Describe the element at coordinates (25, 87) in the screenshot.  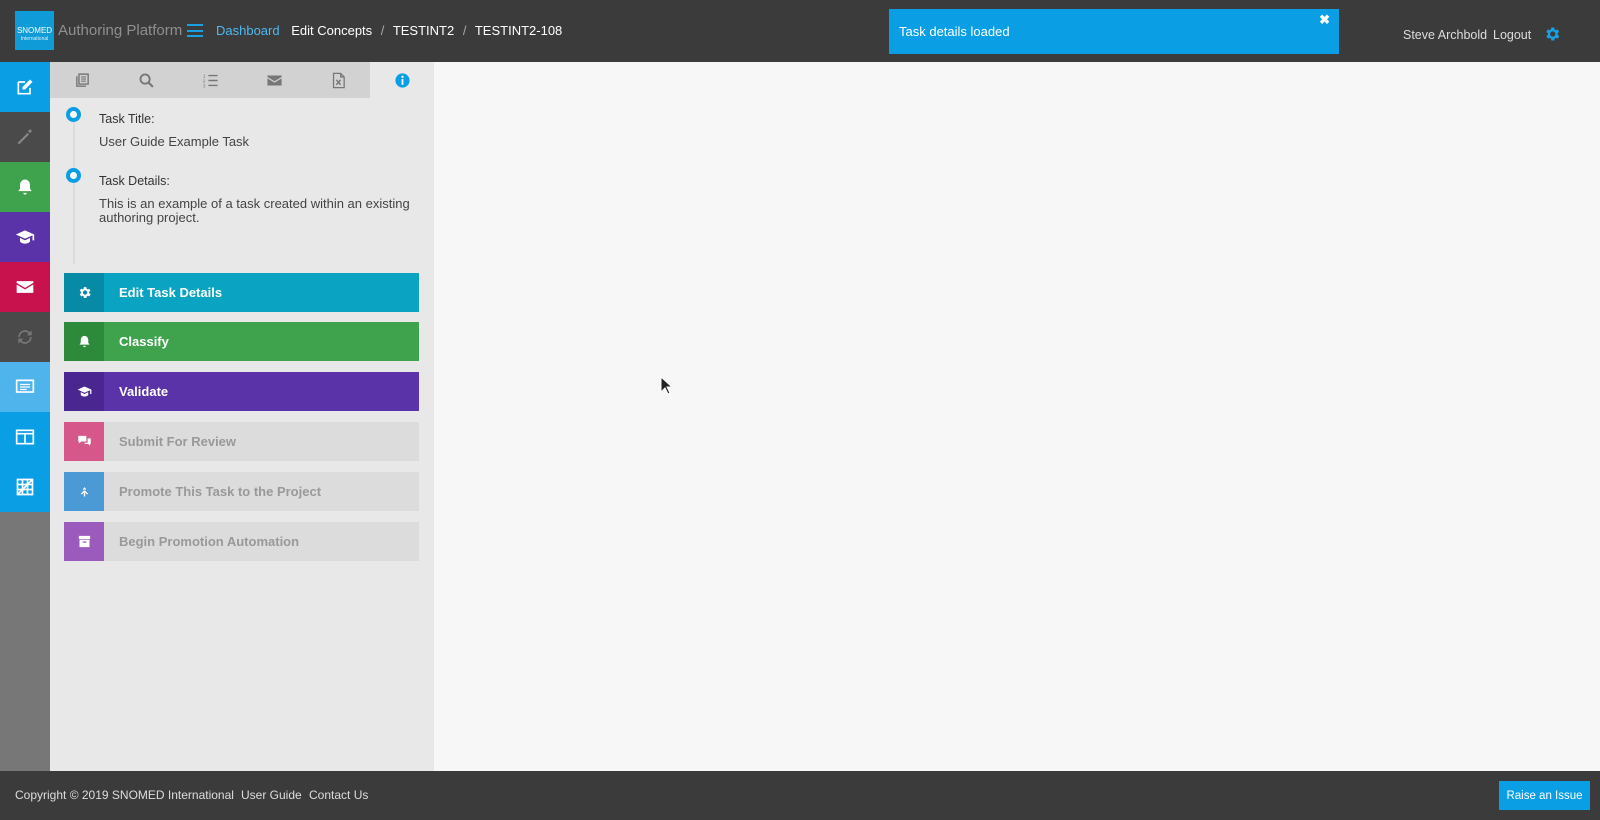
I see `edit-icon` at that location.